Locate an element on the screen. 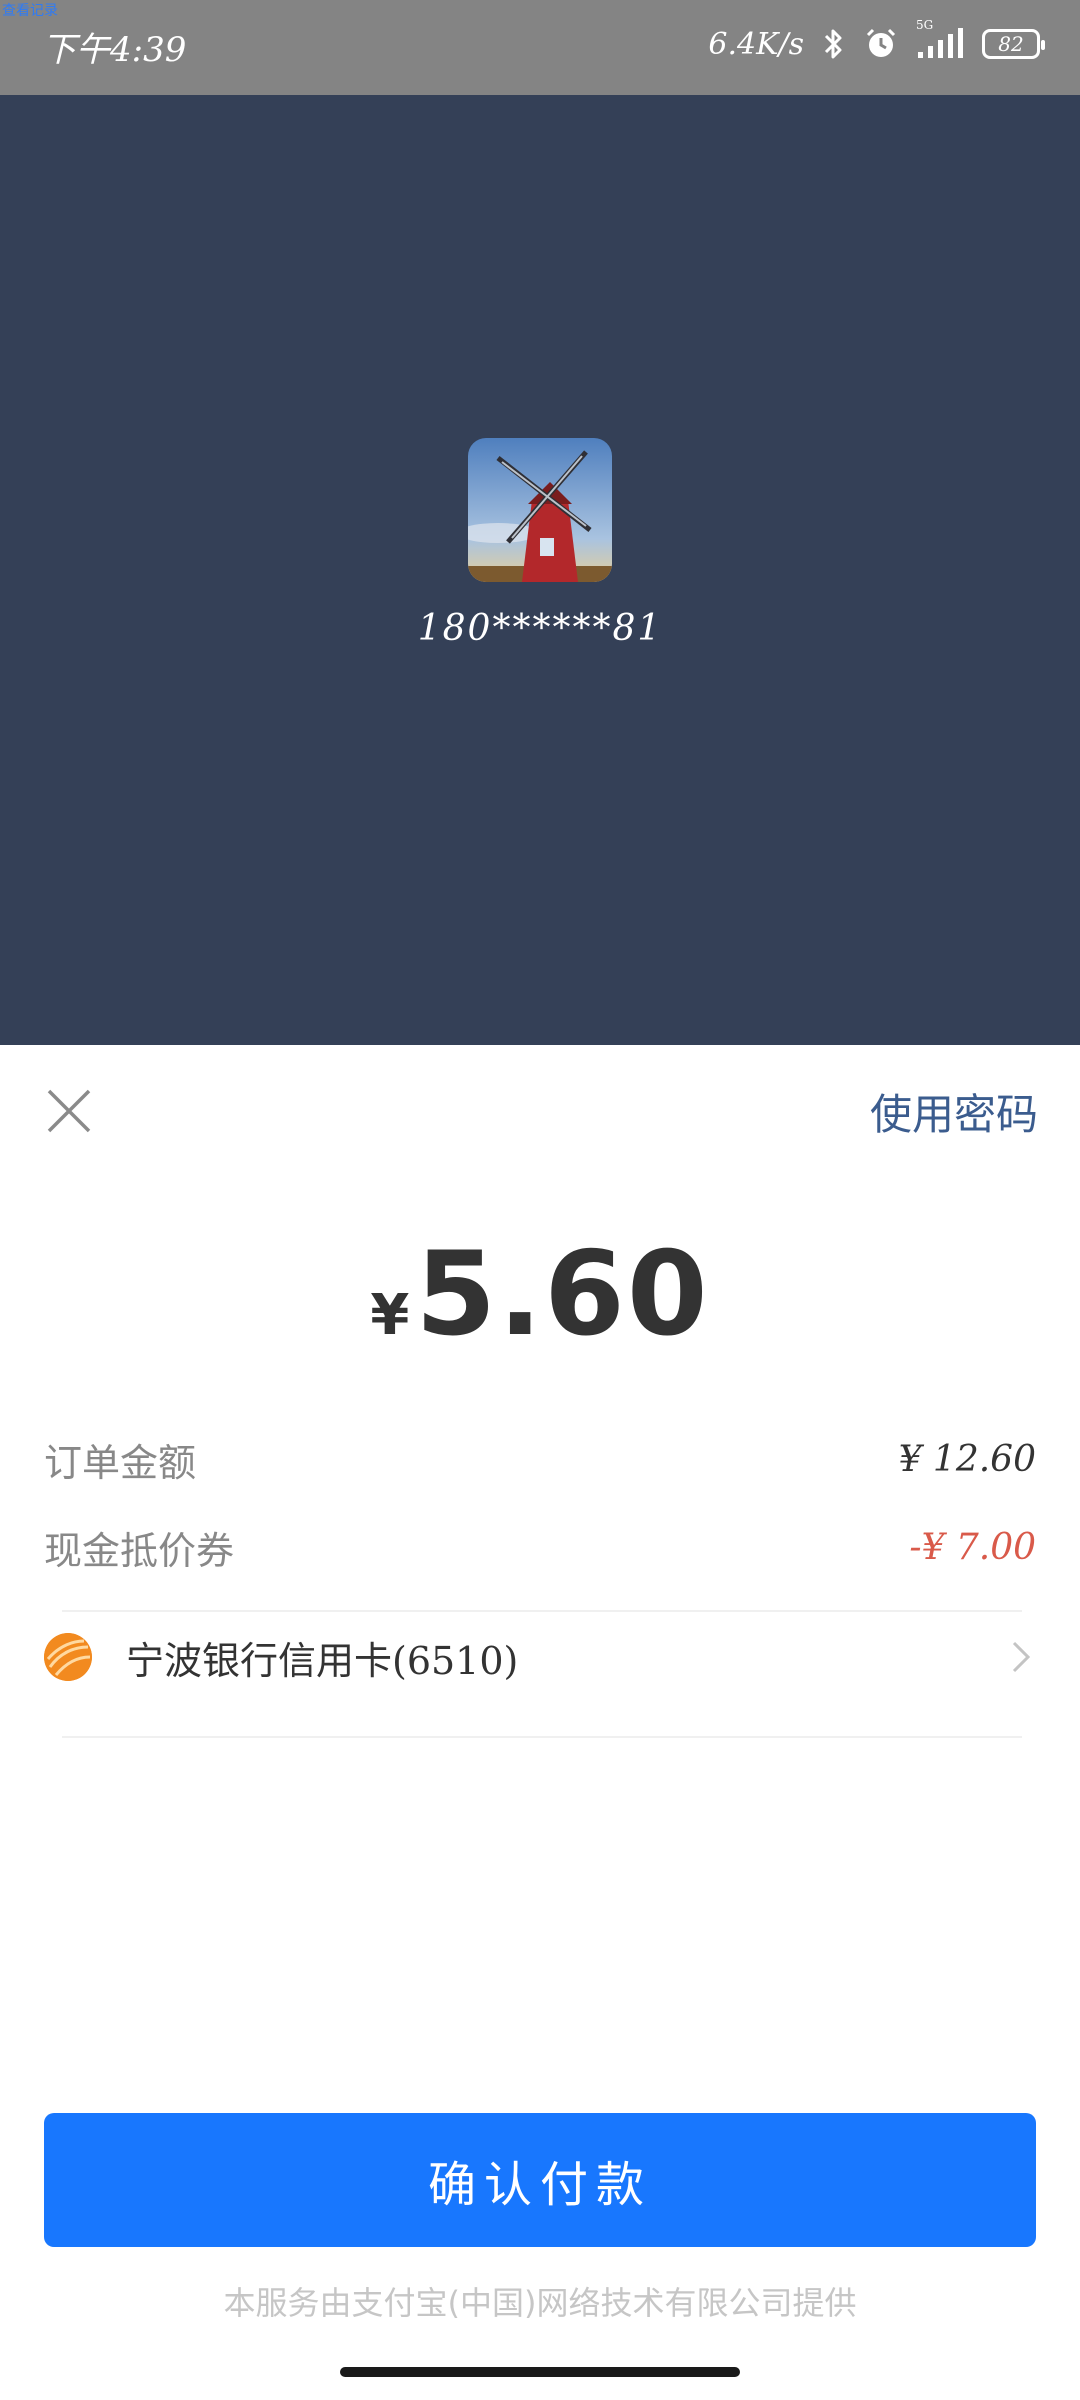 This screenshot has height=2400, width=1080. chevron-right-icon is located at coordinates (1021, 1657).